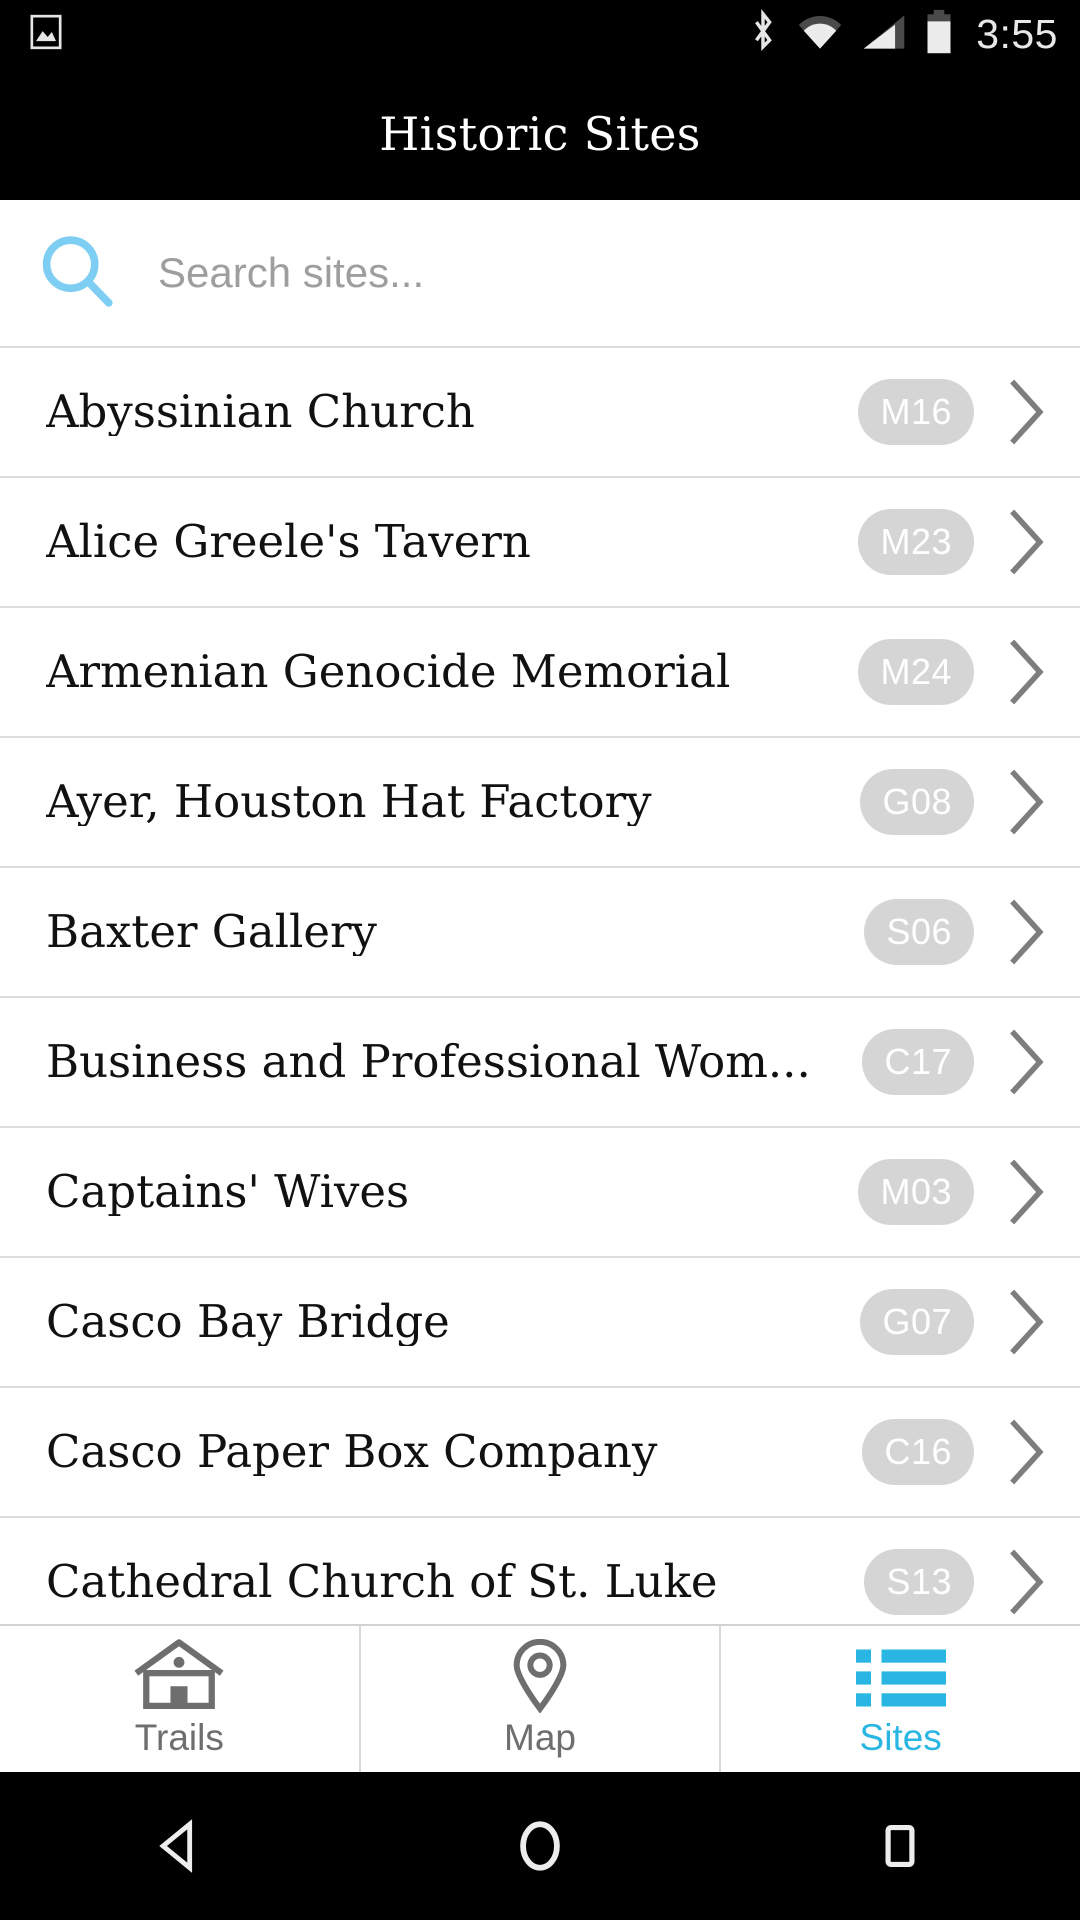  What do you see at coordinates (917, 1322) in the screenshot?
I see `site-code-badge: G07` at bounding box center [917, 1322].